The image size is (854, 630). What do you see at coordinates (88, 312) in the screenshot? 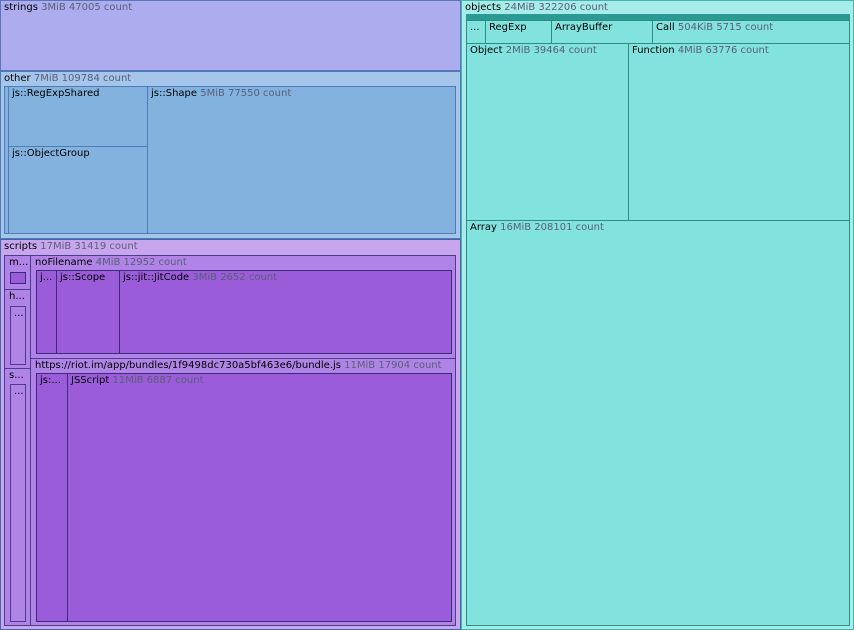
I see `treemap-node-scope: js::Scope` at bounding box center [88, 312].